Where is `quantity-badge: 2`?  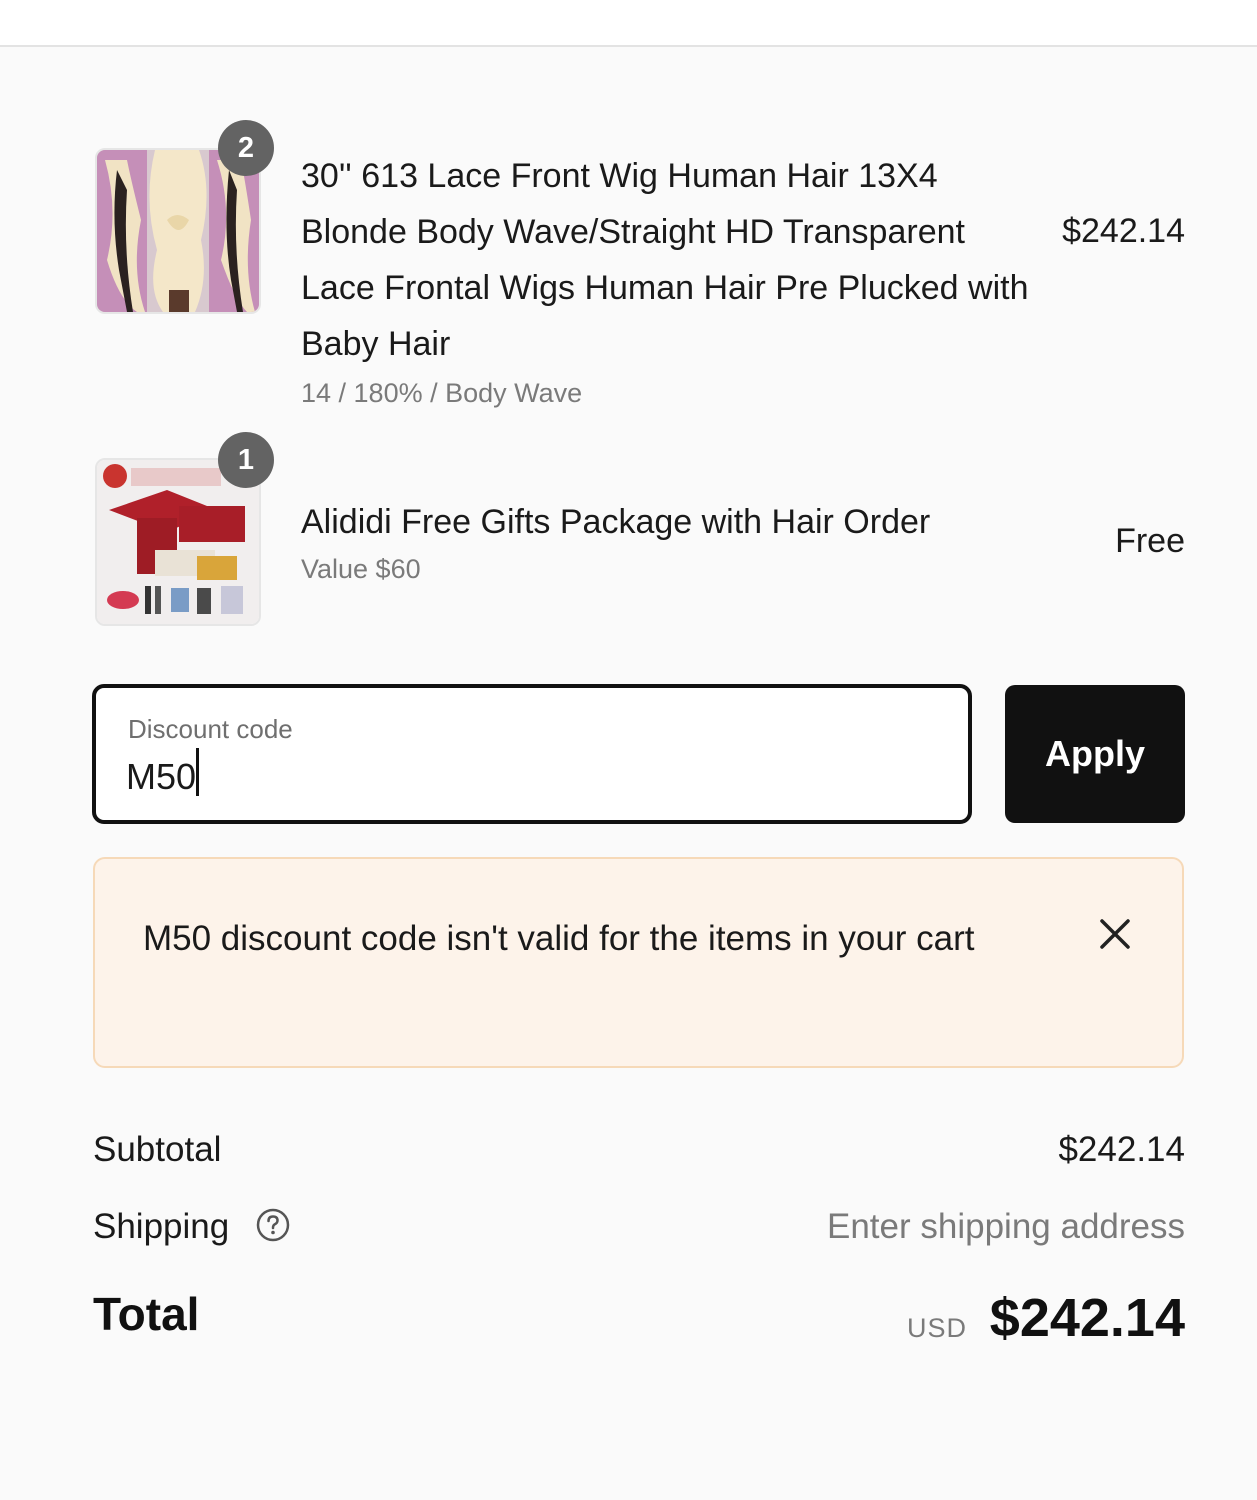
quantity-badge: 2 is located at coordinates (246, 148).